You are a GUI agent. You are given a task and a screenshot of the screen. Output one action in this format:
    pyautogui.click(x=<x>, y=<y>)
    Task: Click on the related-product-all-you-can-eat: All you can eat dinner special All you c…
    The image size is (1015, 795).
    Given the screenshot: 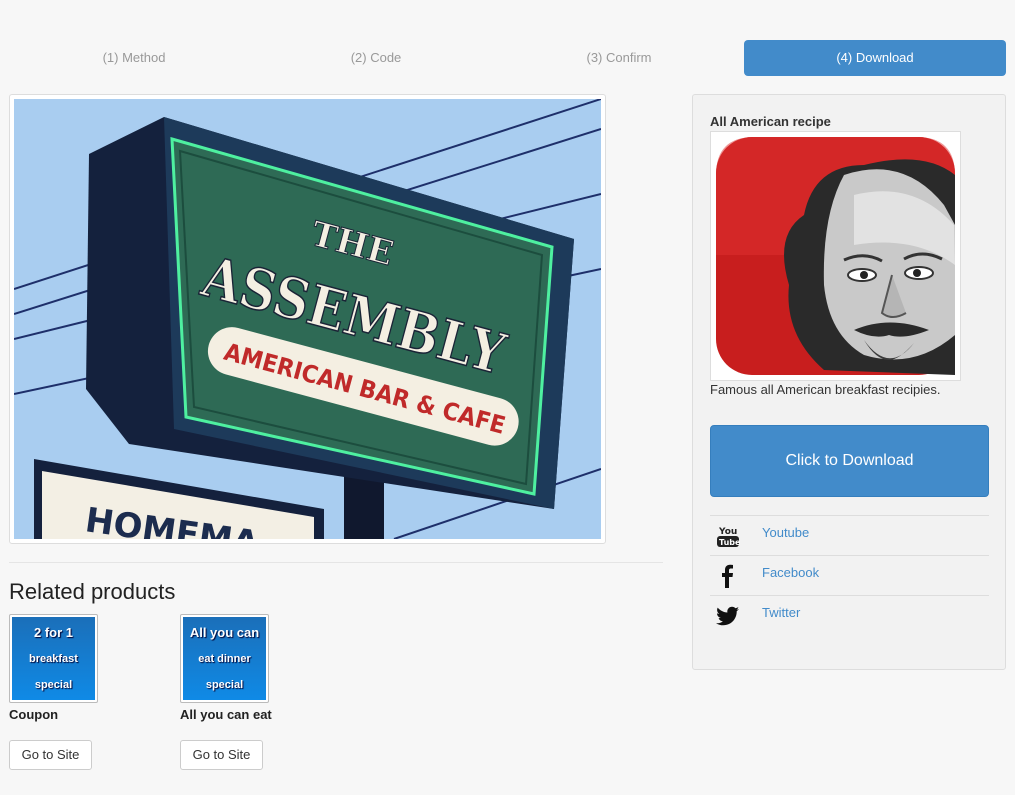 What is the action you would take?
    pyautogui.click(x=226, y=692)
    